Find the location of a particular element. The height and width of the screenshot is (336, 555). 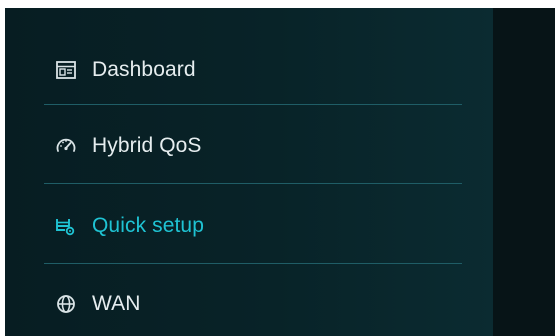

sidebar-item-label: Dashboard is located at coordinates (144, 69).